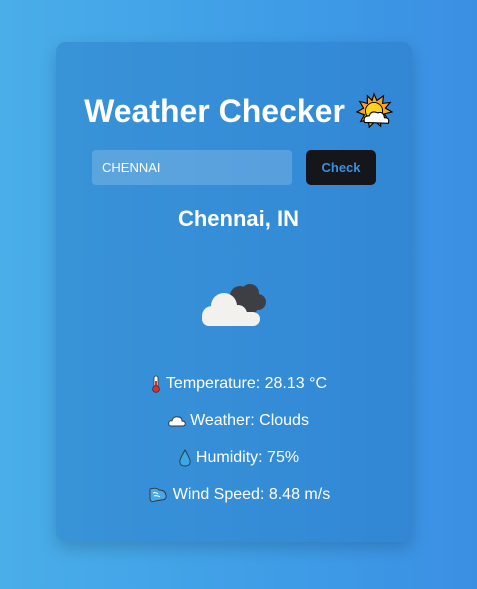  What do you see at coordinates (247, 457) in the screenshot?
I see `humidity-text: Humidity: 75%` at bounding box center [247, 457].